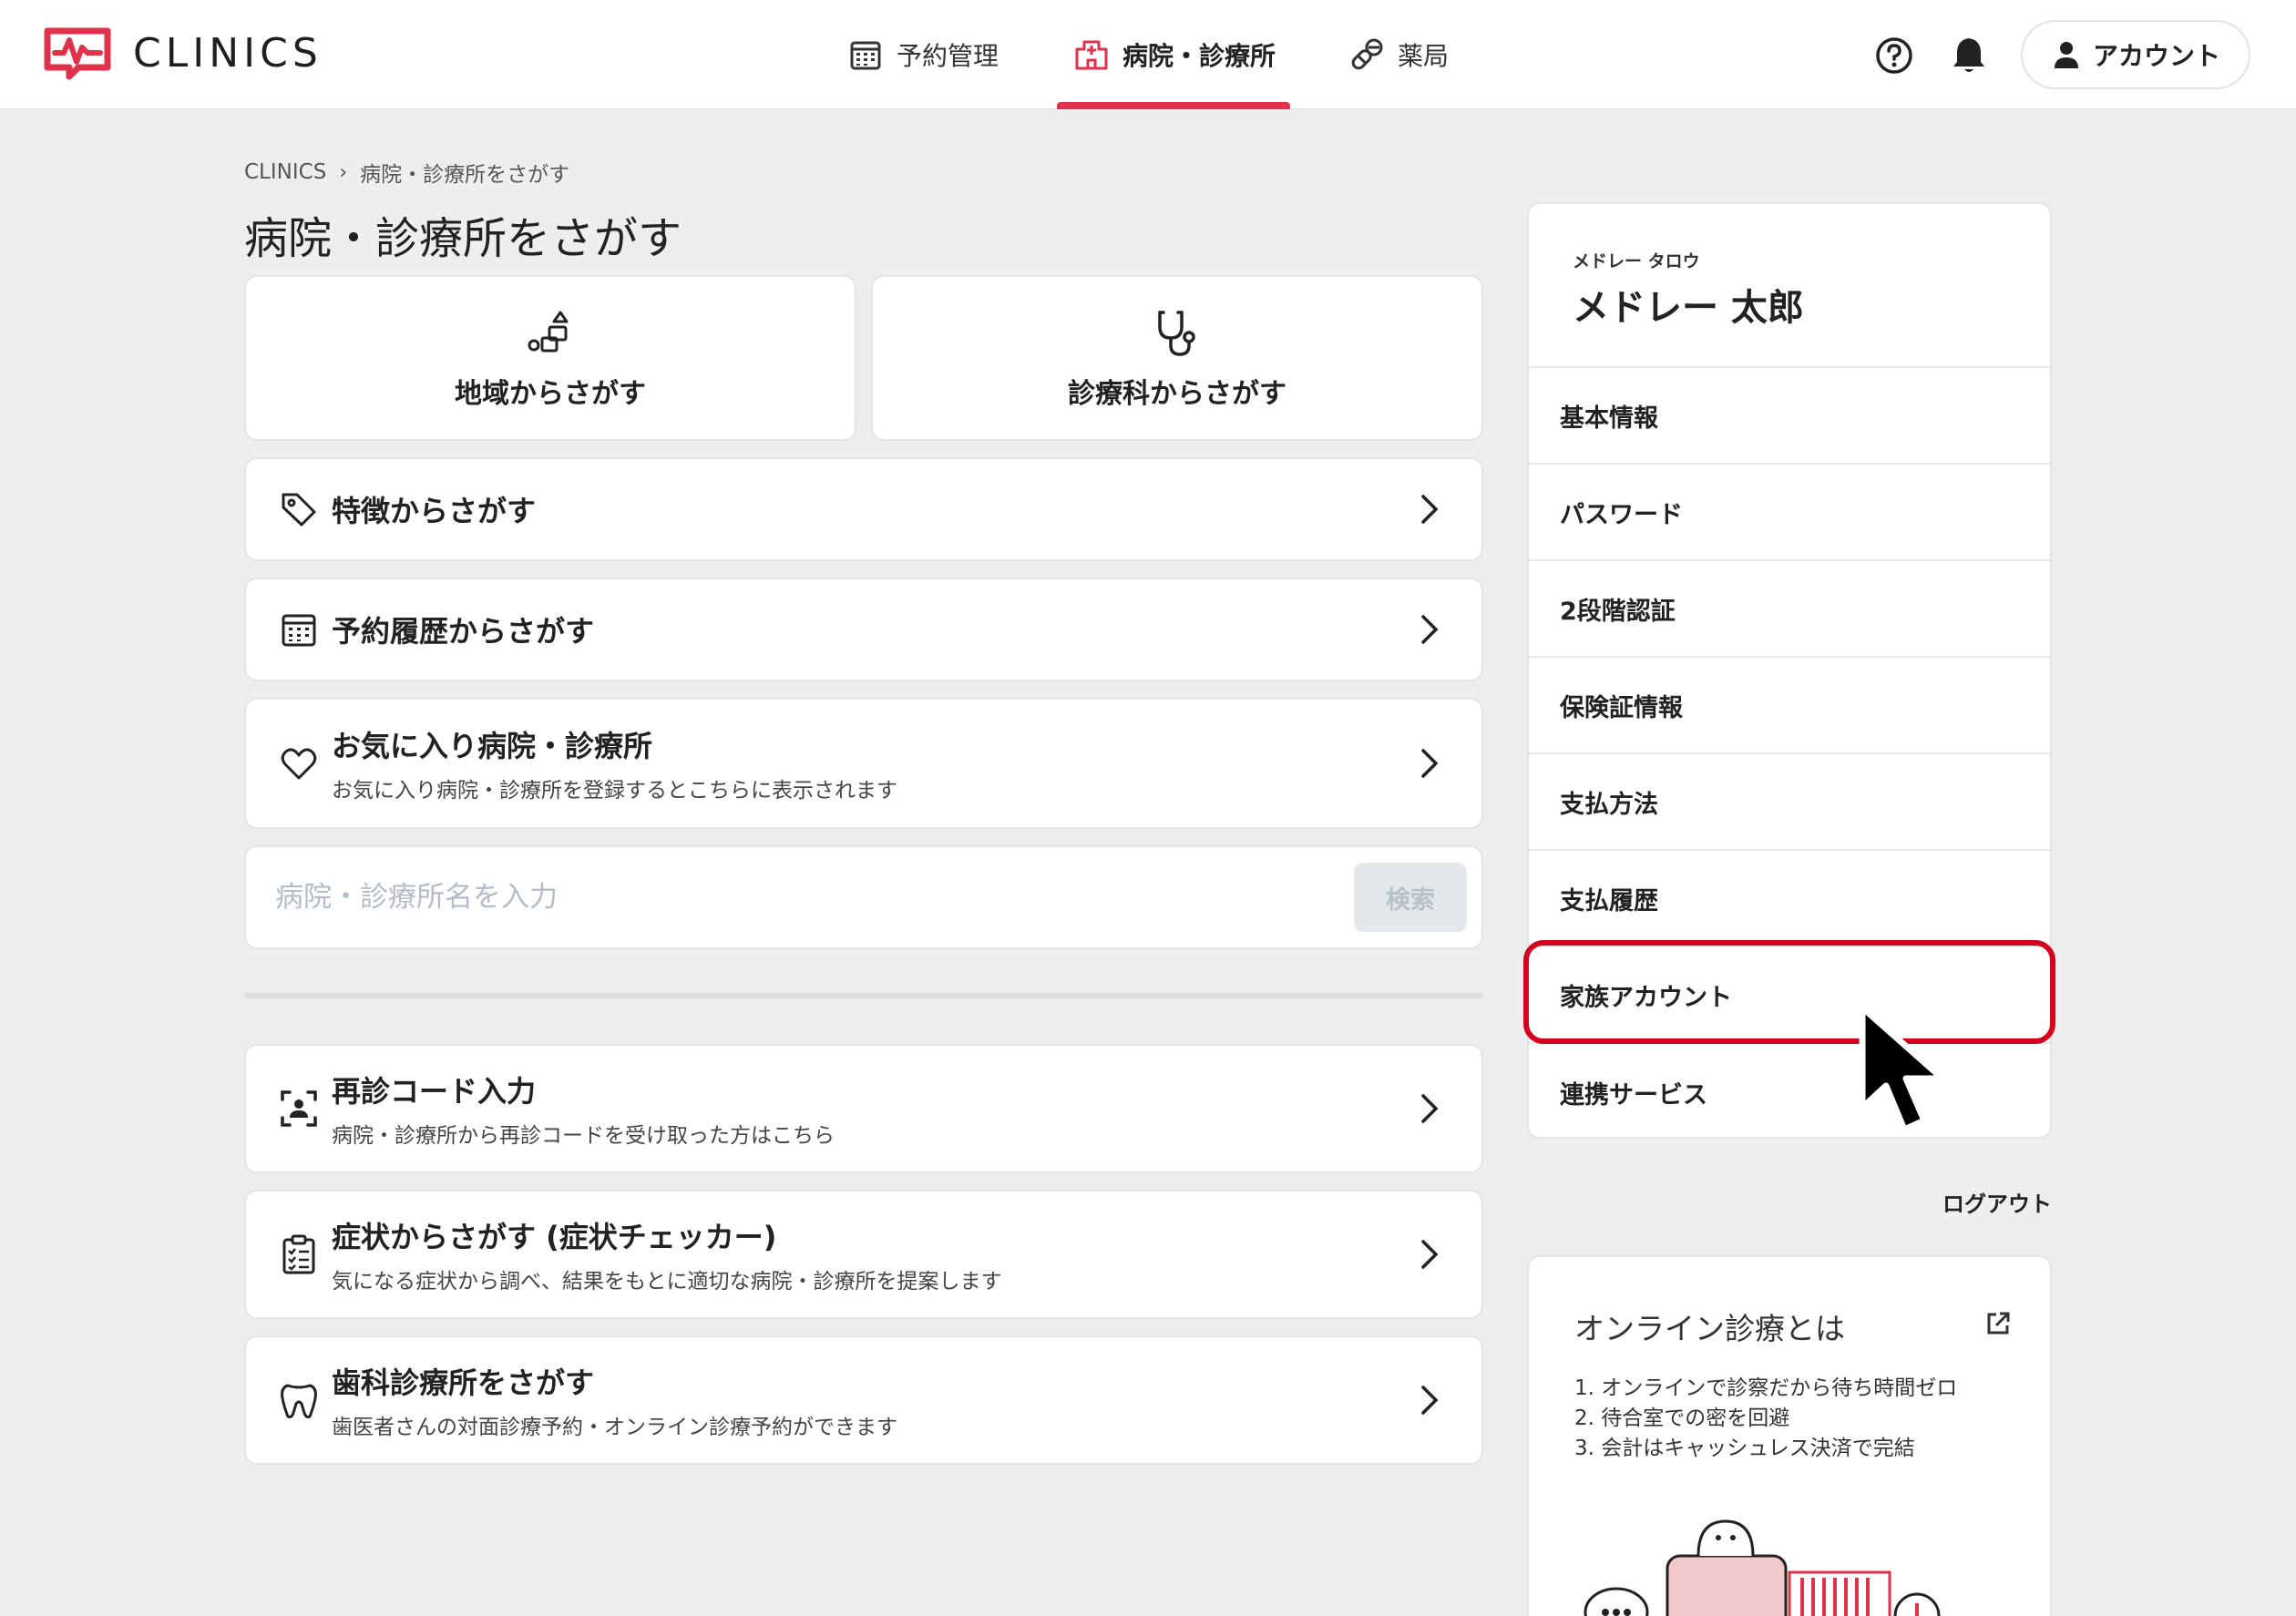 Image resolution: width=2296 pixels, height=1616 pixels. I want to click on menu-two-factor-auth: 2段階認証, so click(1789, 609).